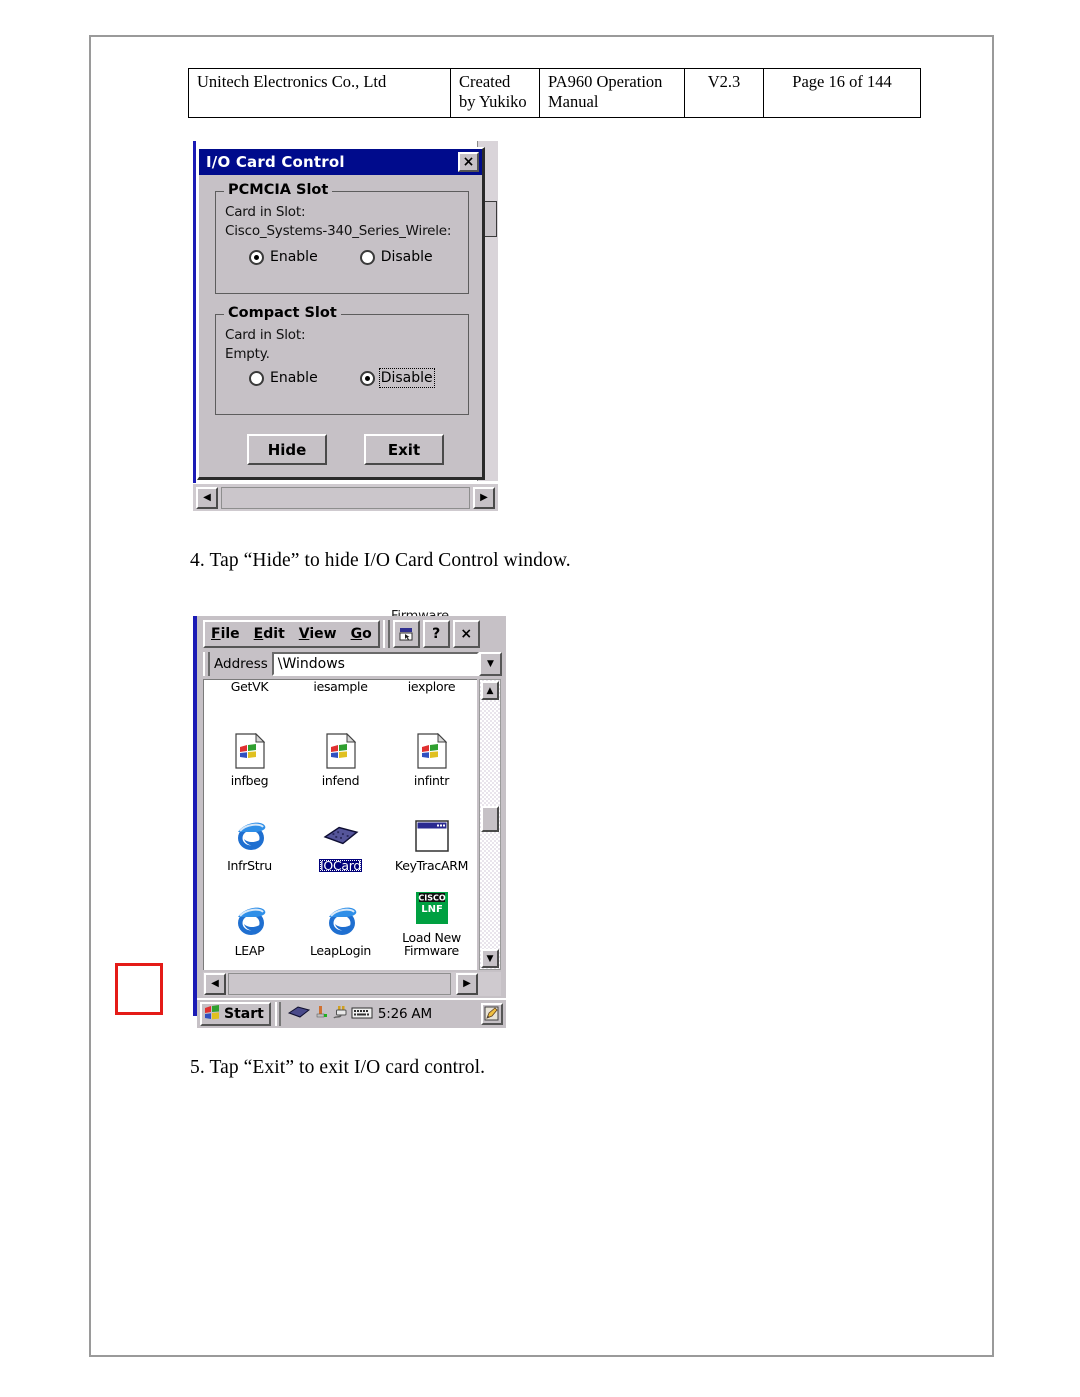 The width and height of the screenshot is (1080, 1397). Describe the element at coordinates (842, 93) in the screenshot. I see `header-page-number: Page 16 of 144` at that location.